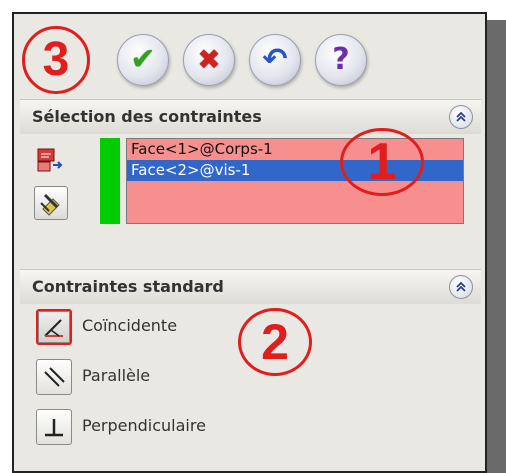 This screenshot has width=506, height=473. I want to click on checkmark-icon: ✔, so click(143, 59).